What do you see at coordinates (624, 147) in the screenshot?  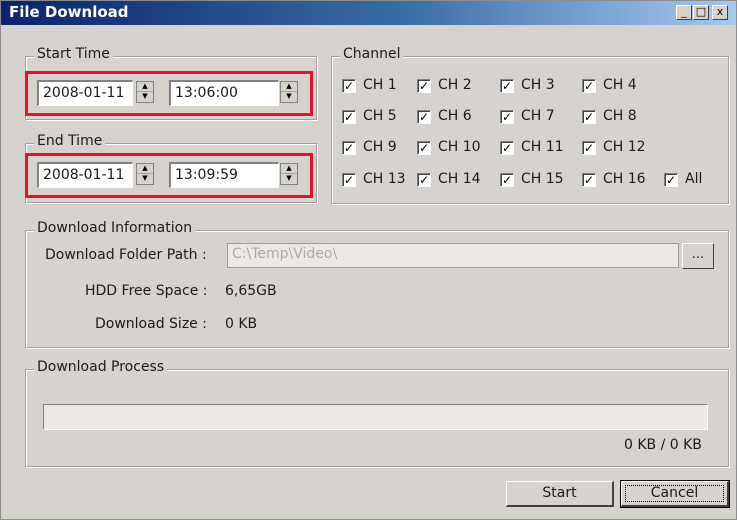 I see `channel-checkbox-label: CH 12` at bounding box center [624, 147].